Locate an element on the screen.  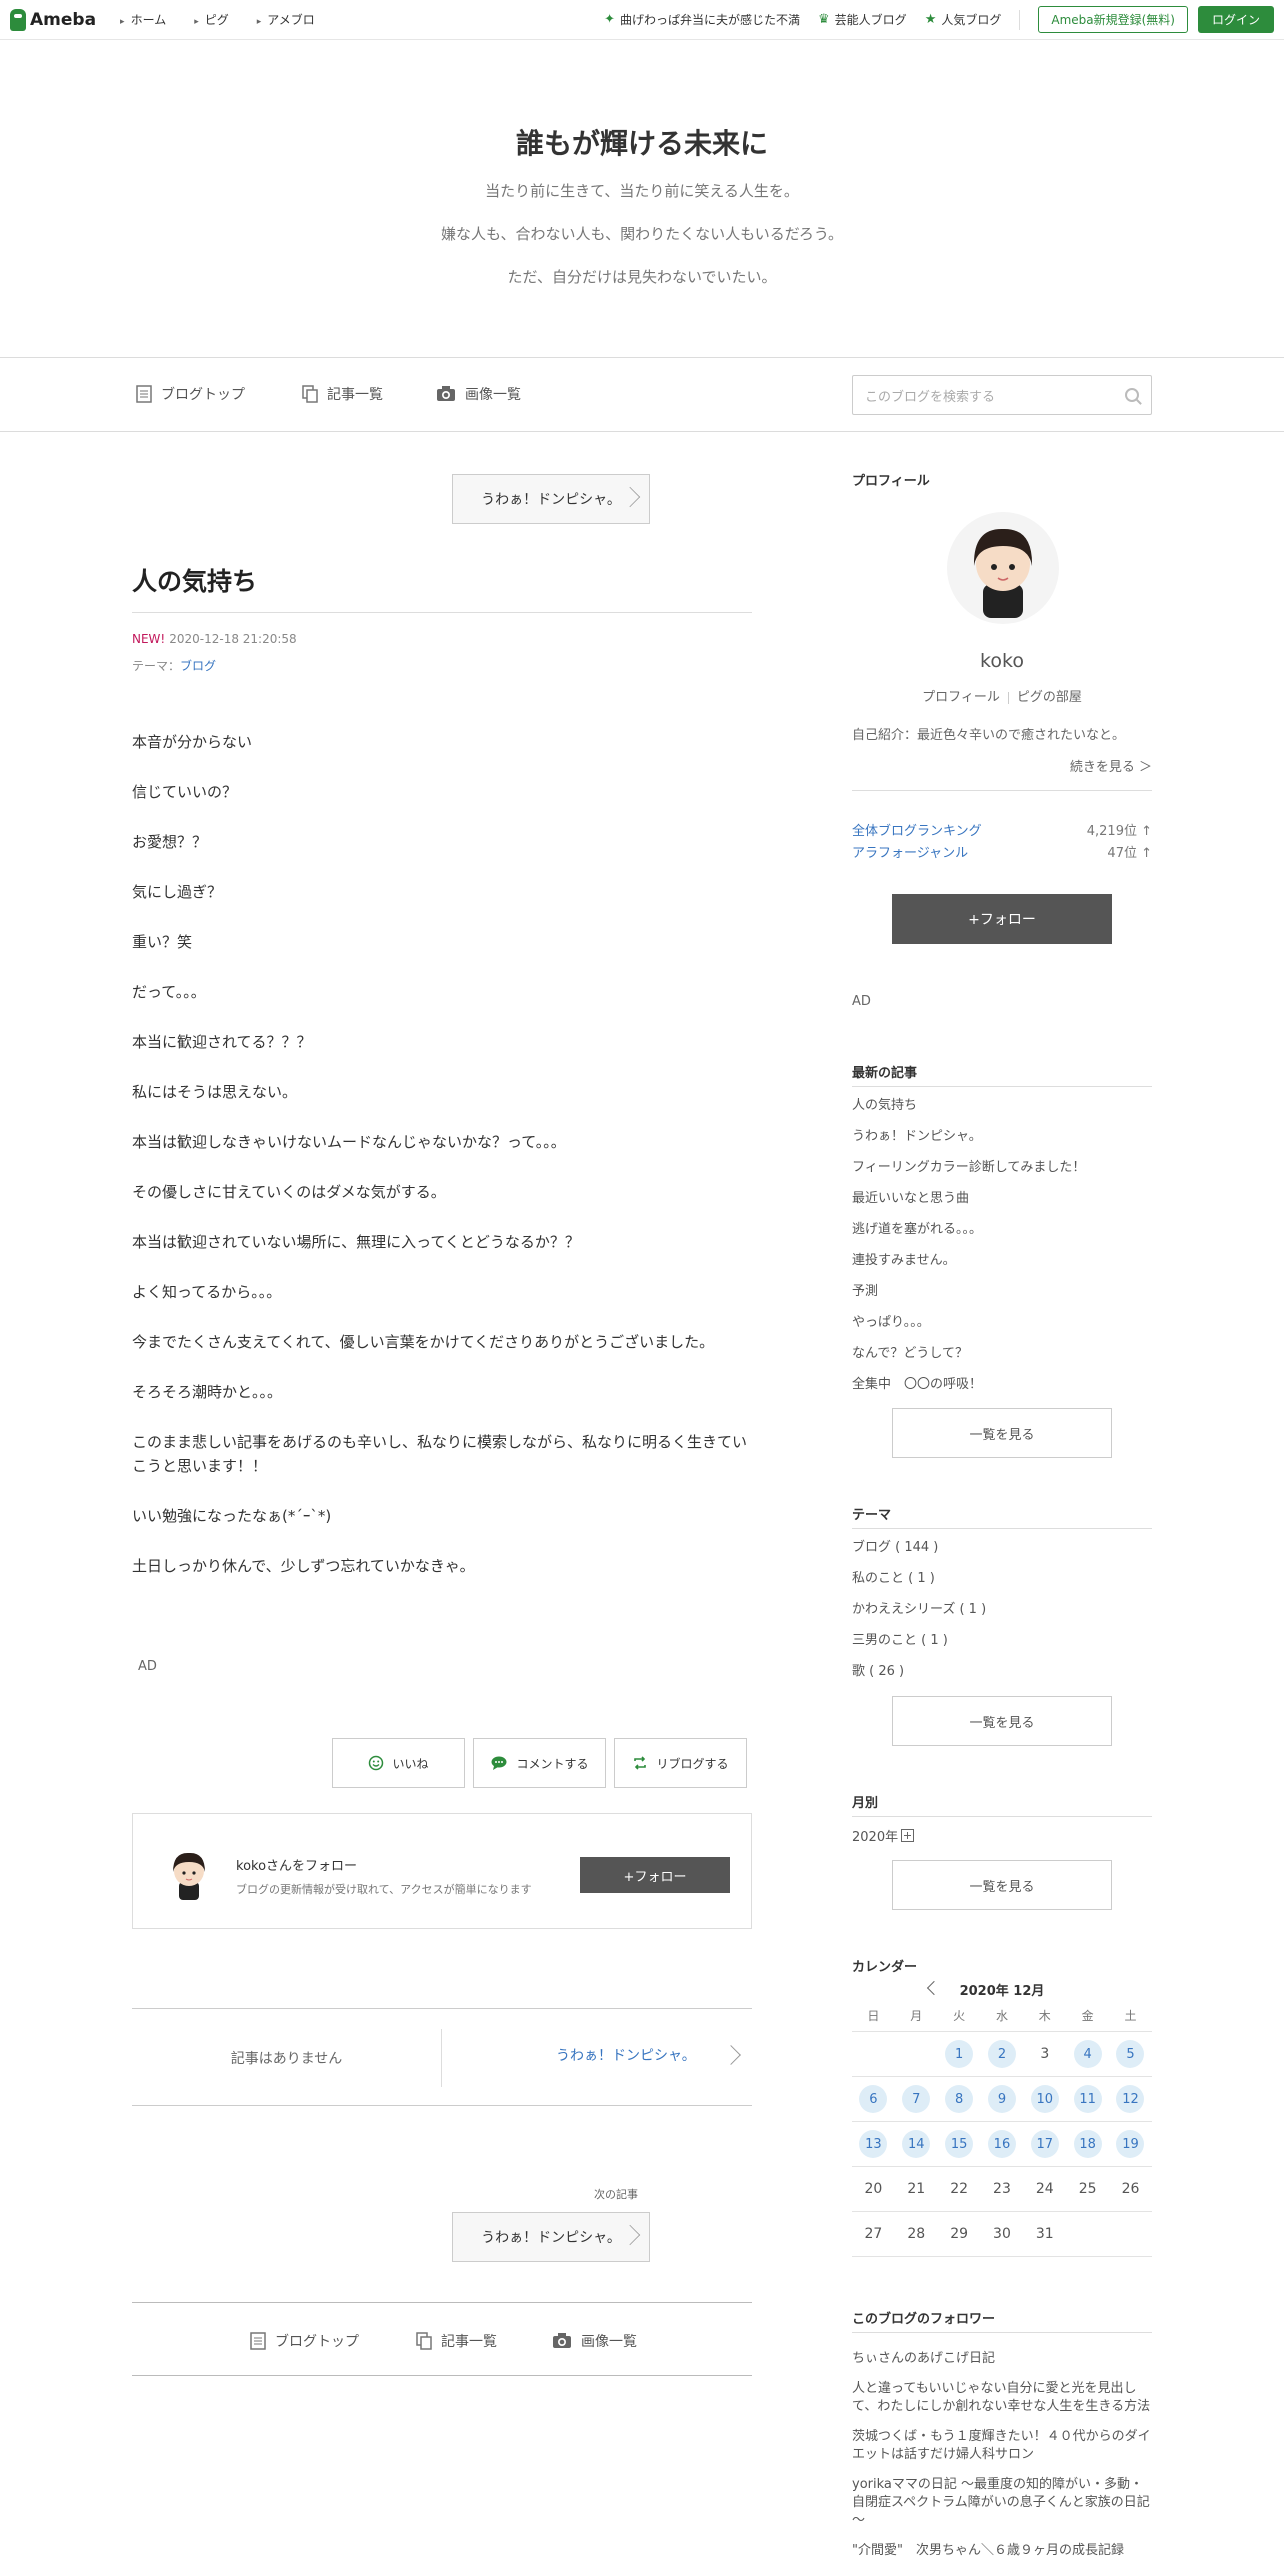
latest-article-item: 全集中 〇〇の呼吸！ is located at coordinates (1002, 1390).